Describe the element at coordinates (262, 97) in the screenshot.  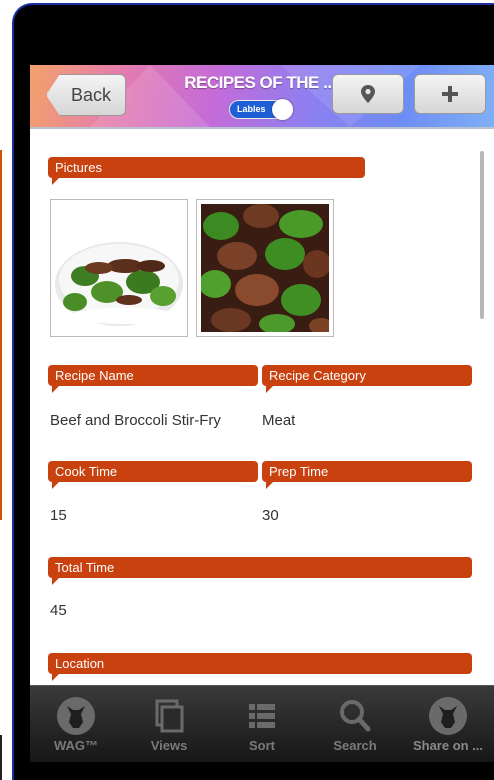
I see `top-nav-bar: Back RECIPES OF THE ... Lables` at that location.